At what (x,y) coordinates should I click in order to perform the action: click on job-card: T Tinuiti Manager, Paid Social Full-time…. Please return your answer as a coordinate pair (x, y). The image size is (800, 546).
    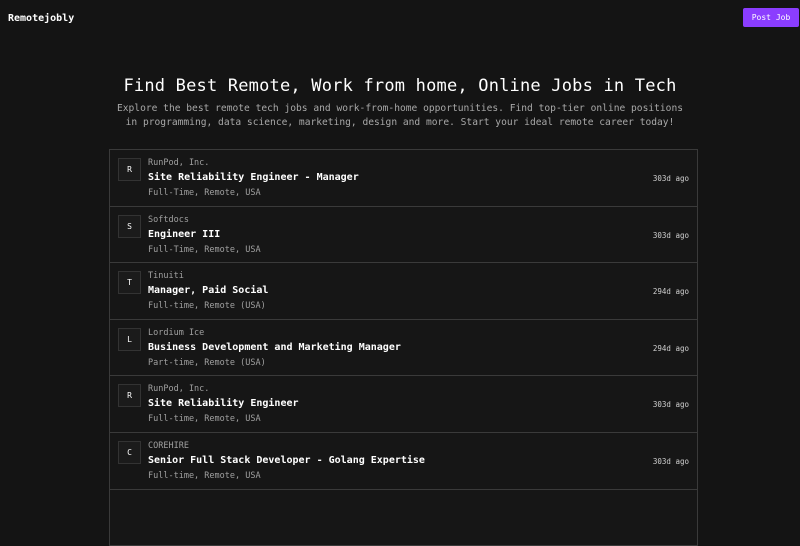
    Looking at the image, I should click on (403, 291).